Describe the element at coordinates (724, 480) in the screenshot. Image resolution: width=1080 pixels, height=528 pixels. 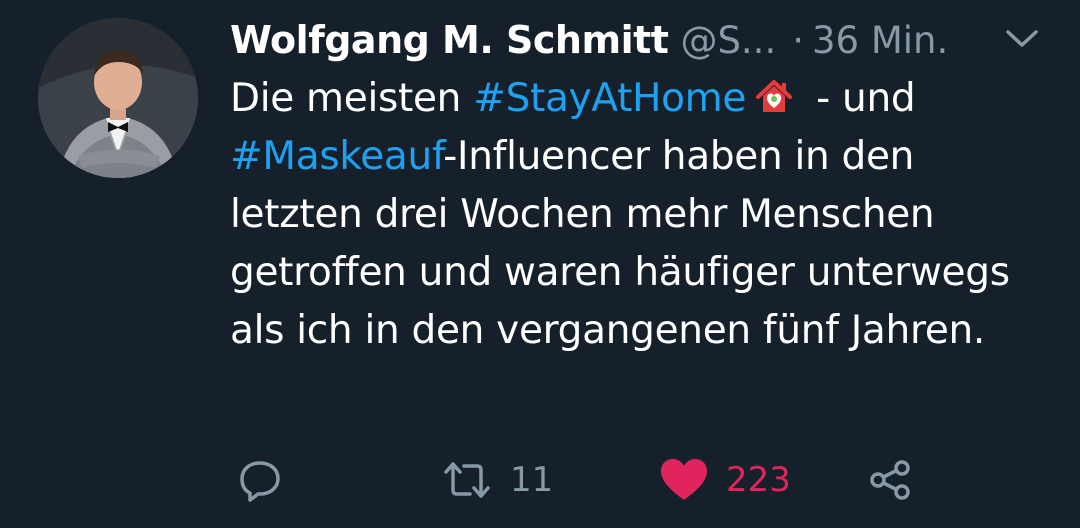
I see `like-button: 223` at that location.